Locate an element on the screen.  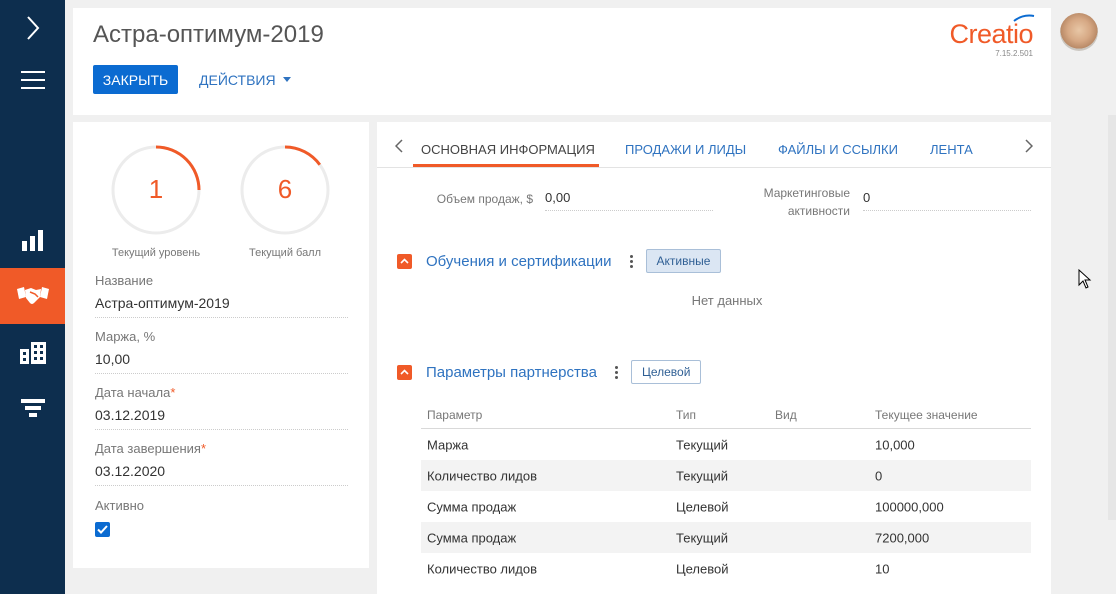
empty-state-text: Нет данных is located at coordinates (727, 300).